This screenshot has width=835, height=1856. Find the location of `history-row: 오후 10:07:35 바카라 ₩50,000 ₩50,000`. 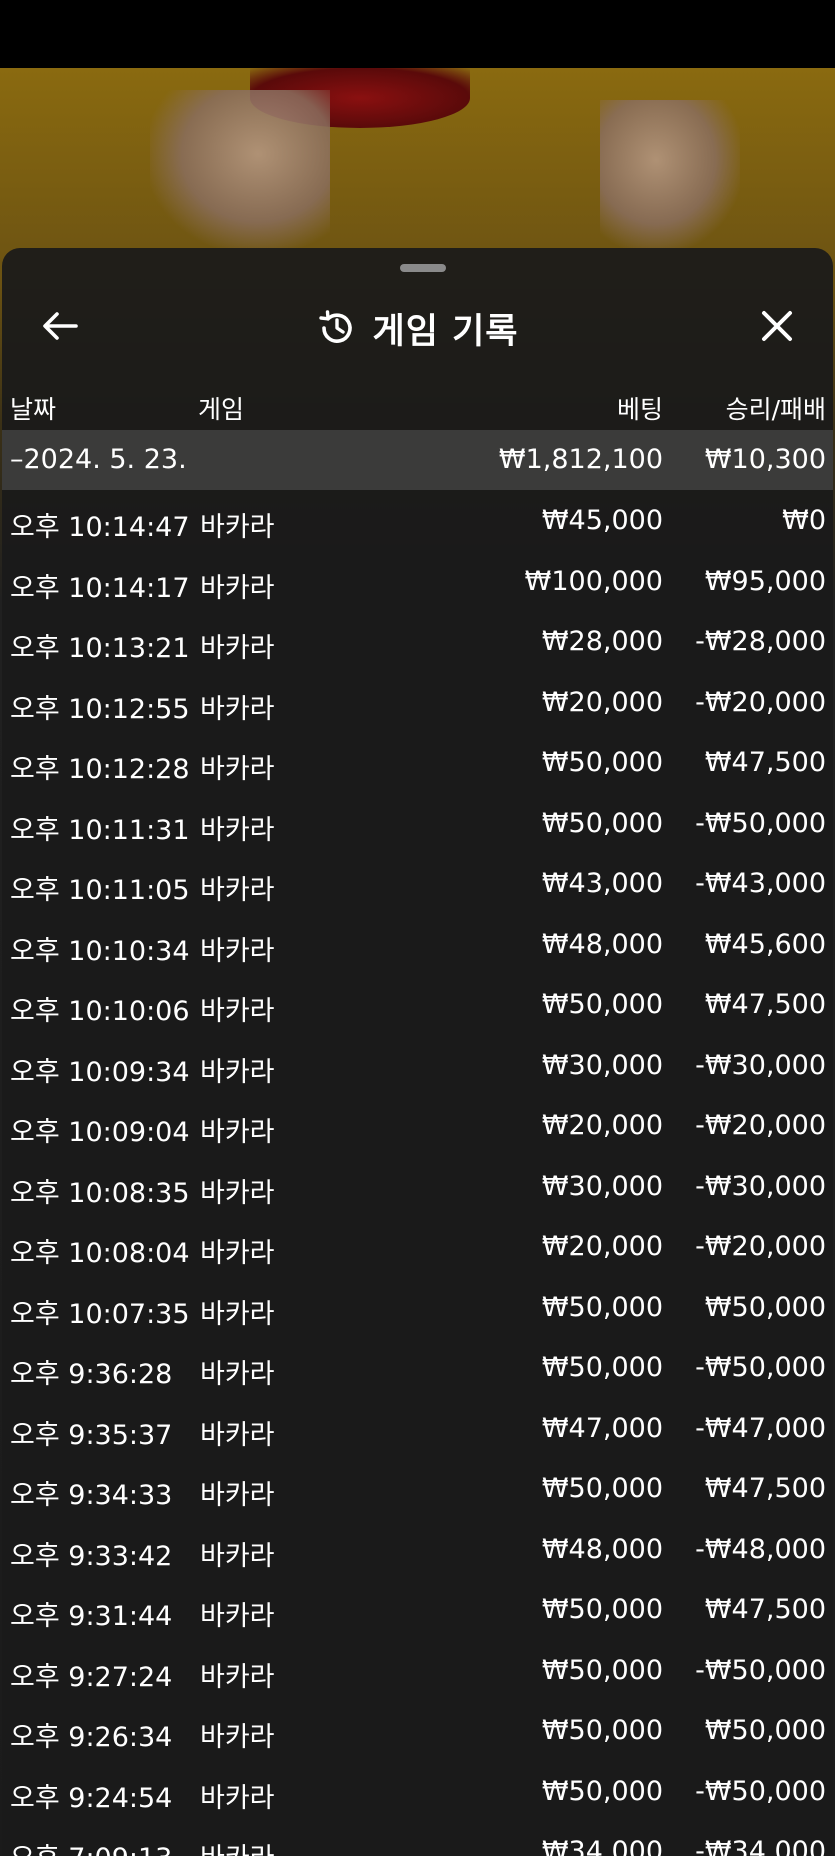

history-row: 오후 10:07:35 바카라 ₩50,000 ₩50,000 is located at coordinates (417, 1307).